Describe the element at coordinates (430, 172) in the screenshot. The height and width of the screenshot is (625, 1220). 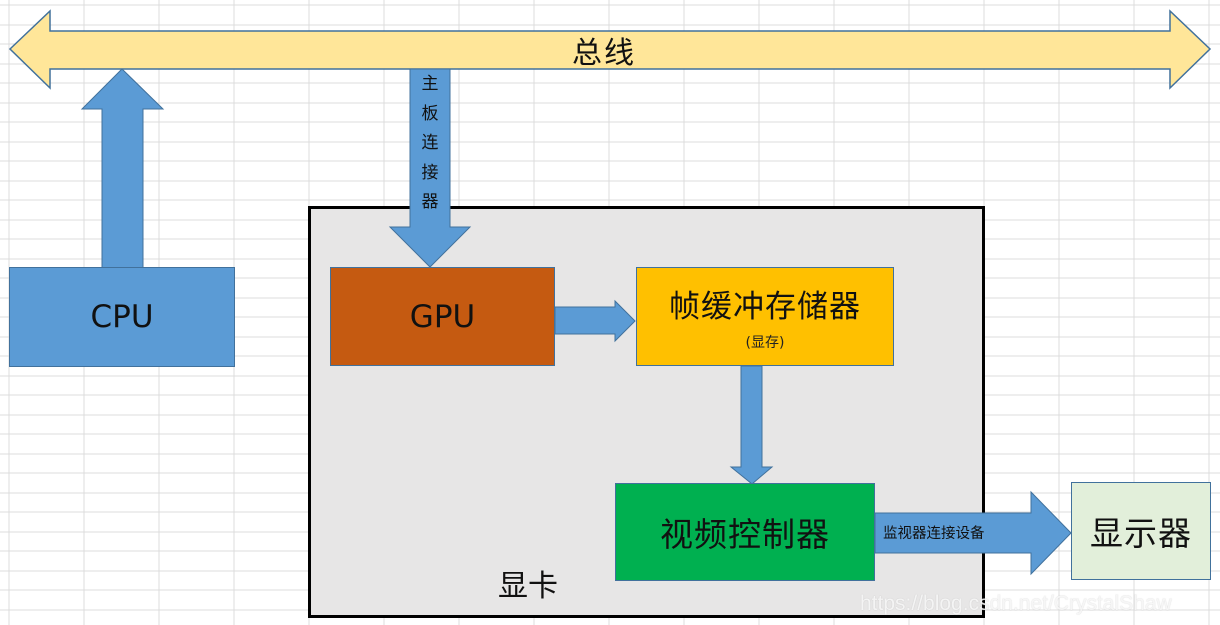
I see `motherboard-connector-char: 接` at that location.